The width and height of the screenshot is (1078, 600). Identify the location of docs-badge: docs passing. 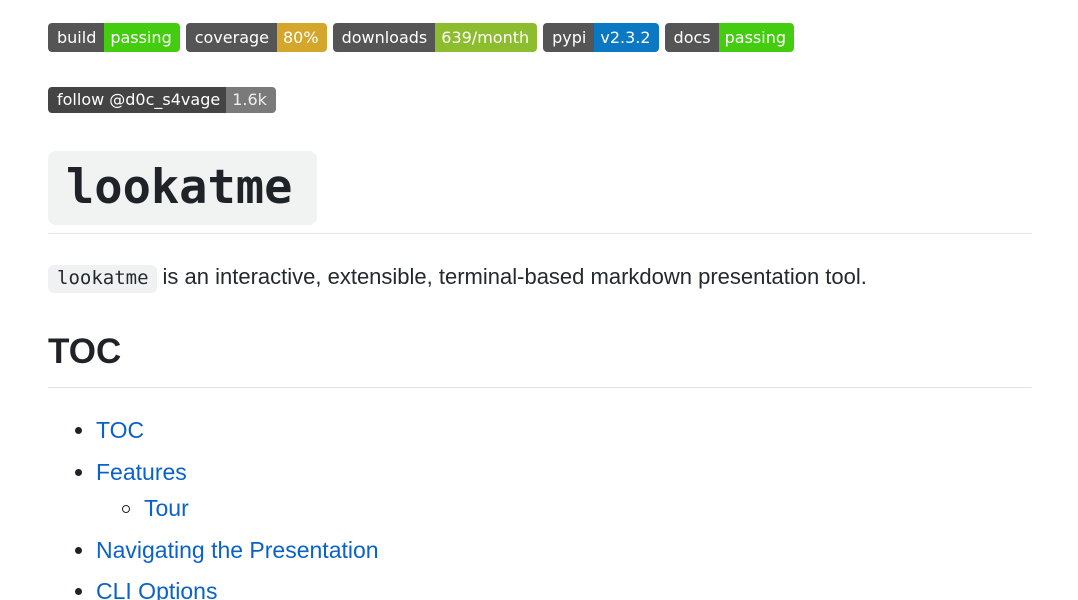
(729, 37).